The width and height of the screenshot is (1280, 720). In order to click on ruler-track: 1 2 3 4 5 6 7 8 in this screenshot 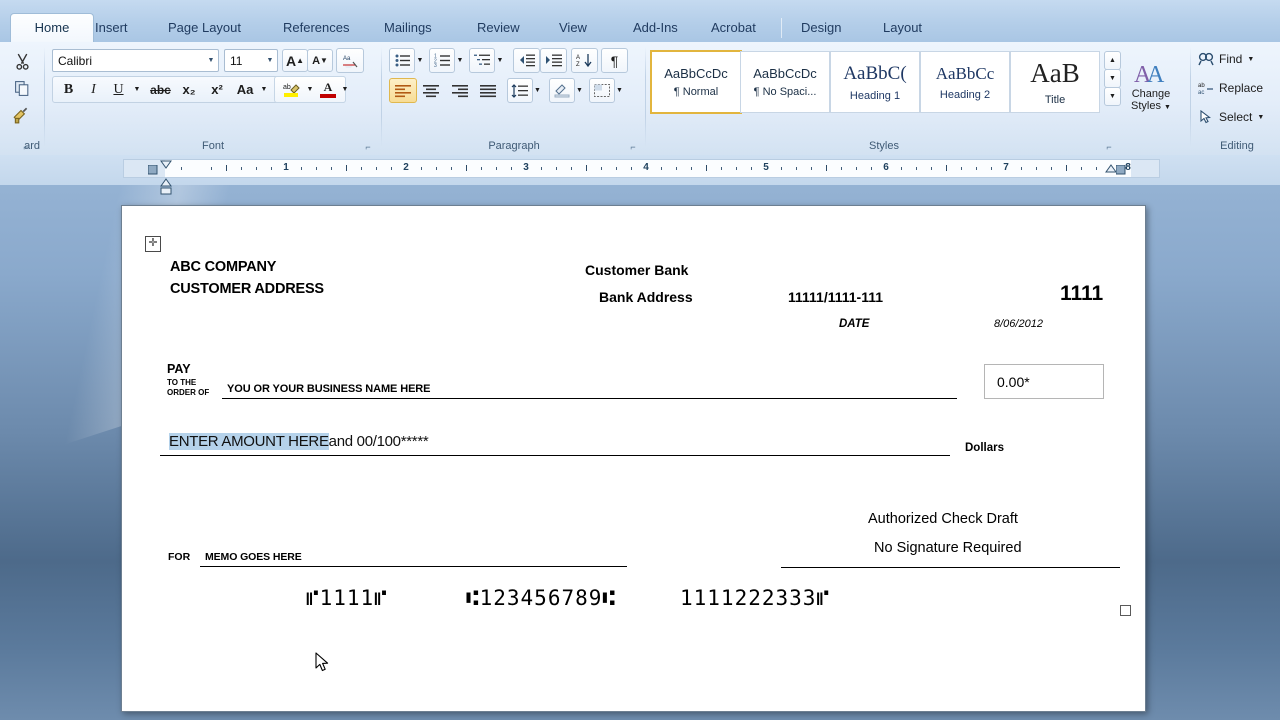, I will do `click(641, 175)`.